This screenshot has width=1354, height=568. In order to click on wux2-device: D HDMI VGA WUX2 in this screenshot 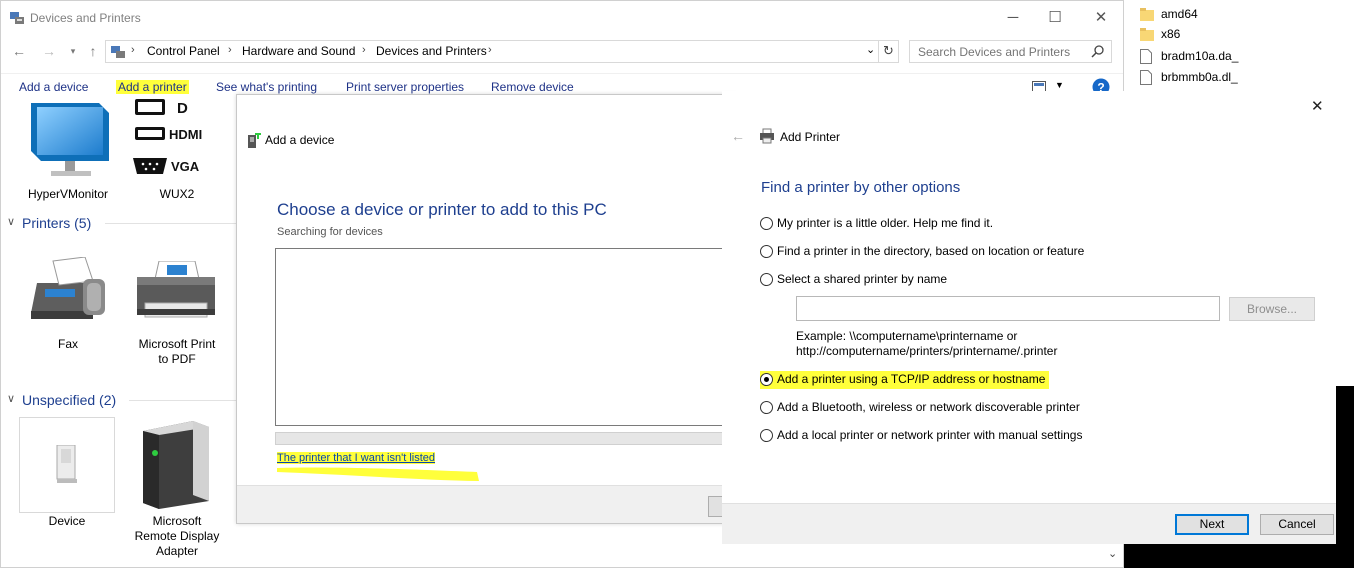, I will do `click(177, 152)`.